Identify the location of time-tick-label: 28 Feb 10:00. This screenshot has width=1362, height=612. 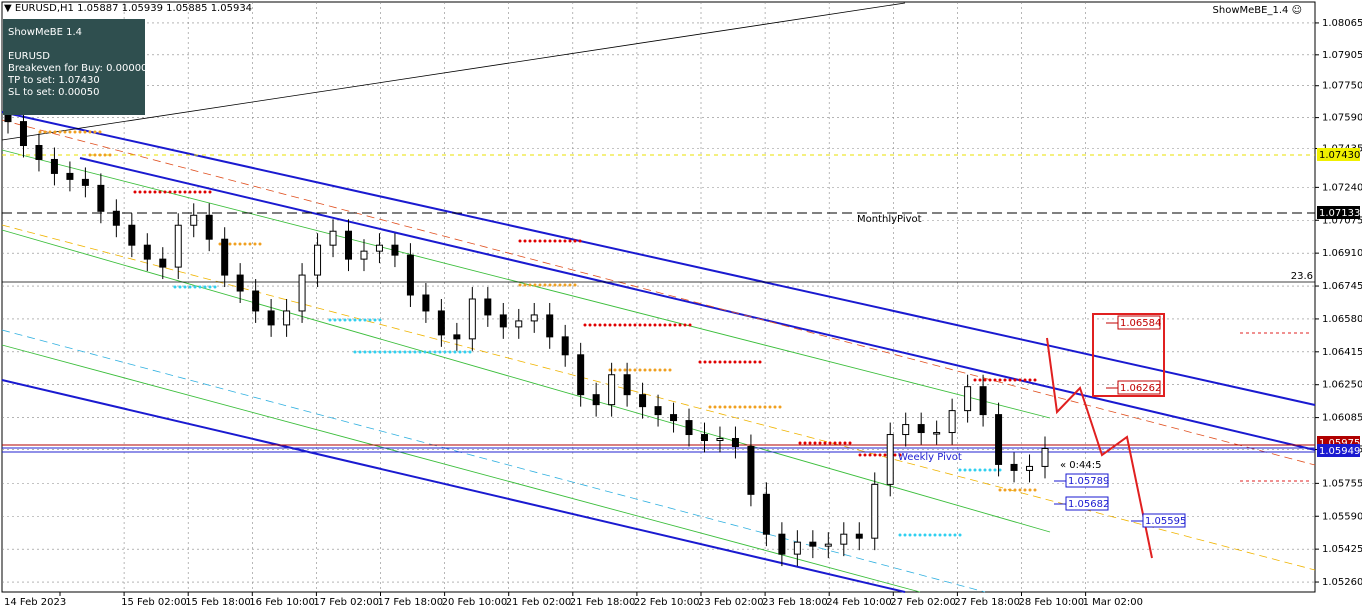
(1052, 602).